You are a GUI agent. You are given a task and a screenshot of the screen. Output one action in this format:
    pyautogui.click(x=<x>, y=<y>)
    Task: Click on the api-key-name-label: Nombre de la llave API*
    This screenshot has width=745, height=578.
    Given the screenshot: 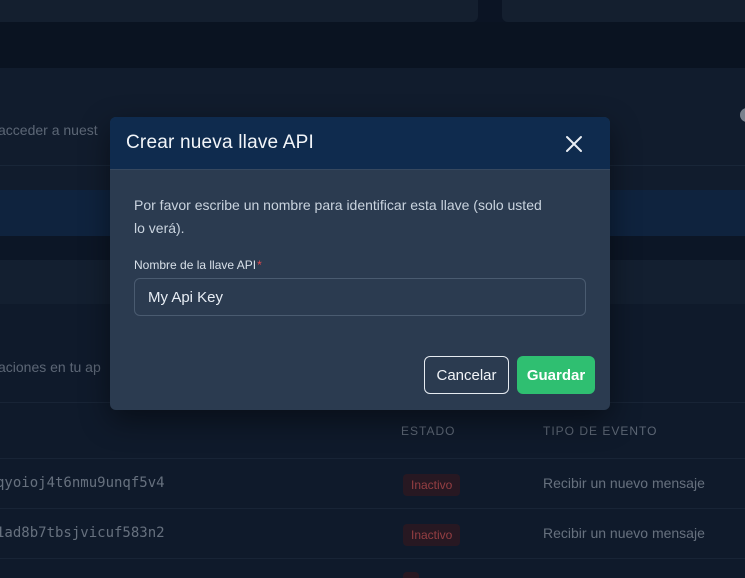 What is the action you would take?
    pyautogui.click(x=198, y=265)
    